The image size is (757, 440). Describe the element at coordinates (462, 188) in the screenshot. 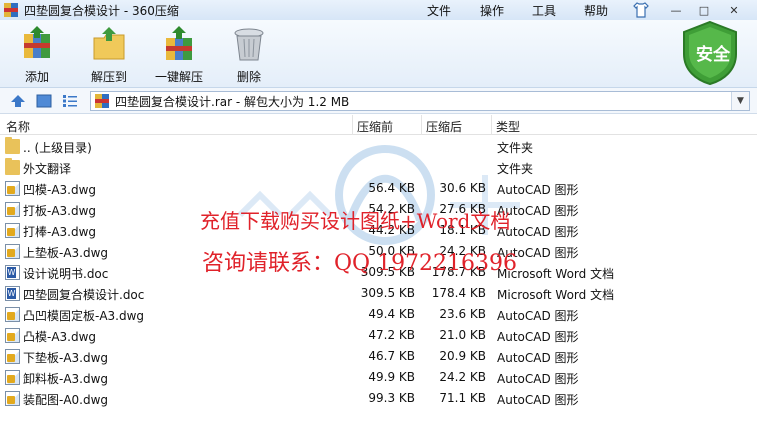

I see `file-size-after: 30.6 KB` at that location.